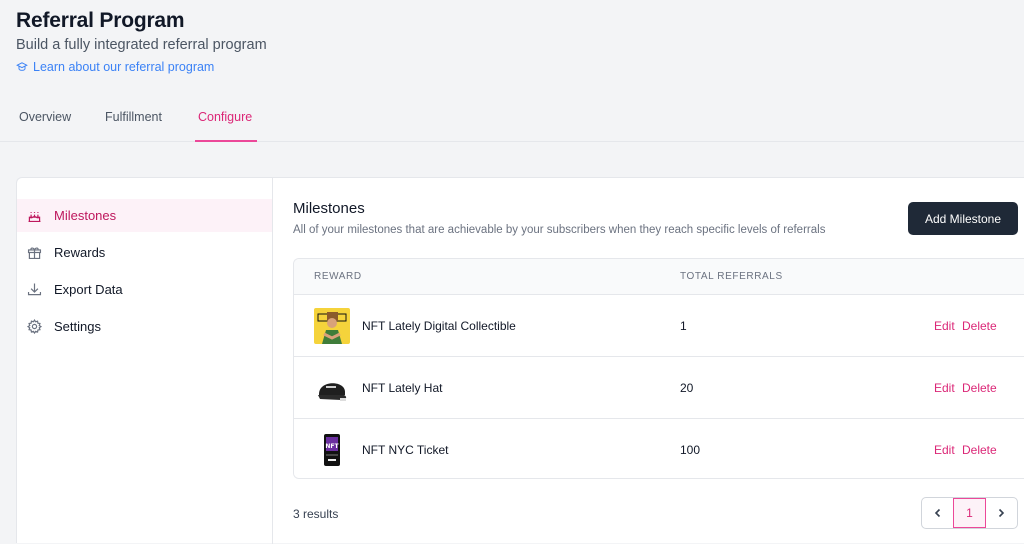 Image resolution: width=1024 pixels, height=544 pixels. Describe the element at coordinates (690, 450) in the screenshot. I see `total-referrals: 100` at that location.